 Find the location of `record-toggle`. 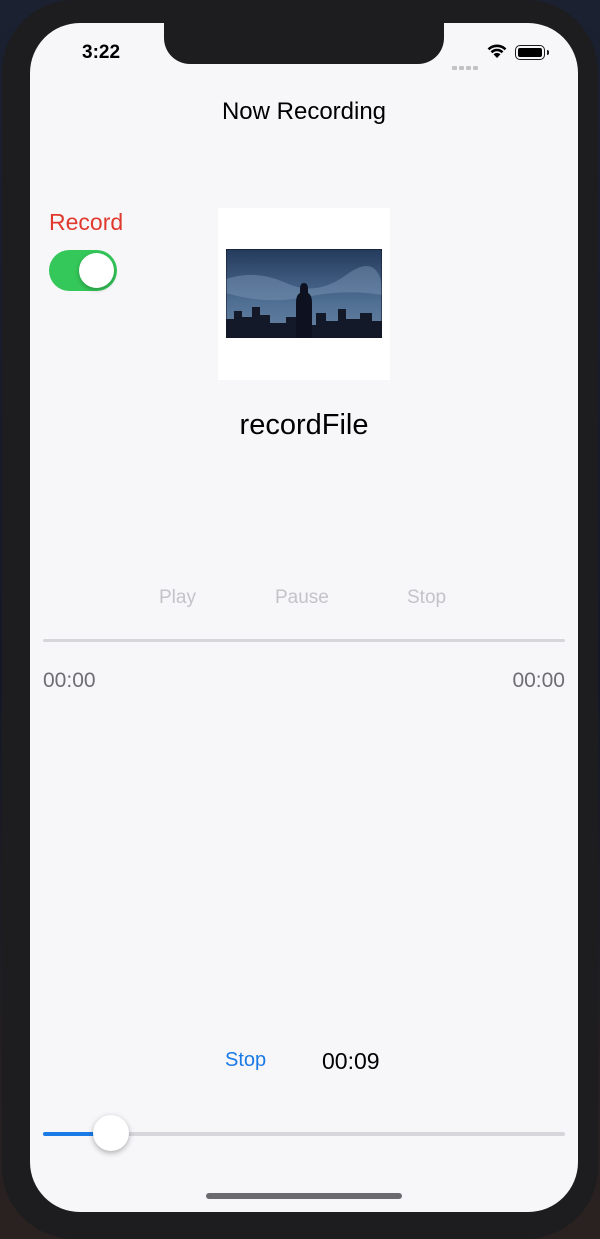

record-toggle is located at coordinates (83, 270).